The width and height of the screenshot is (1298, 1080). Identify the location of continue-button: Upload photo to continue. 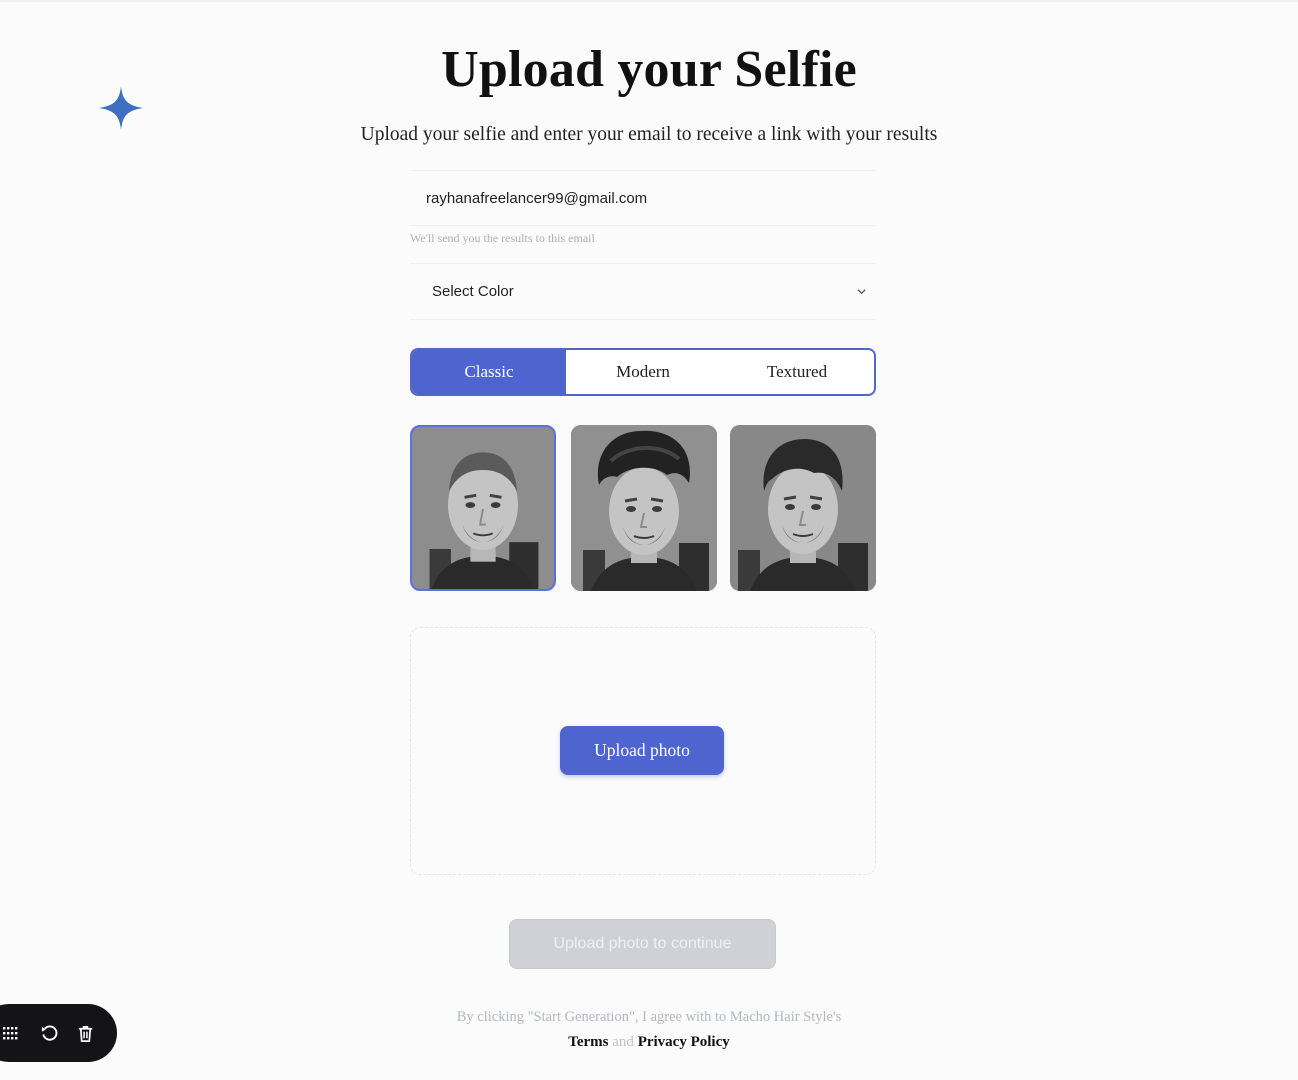
(642, 944).